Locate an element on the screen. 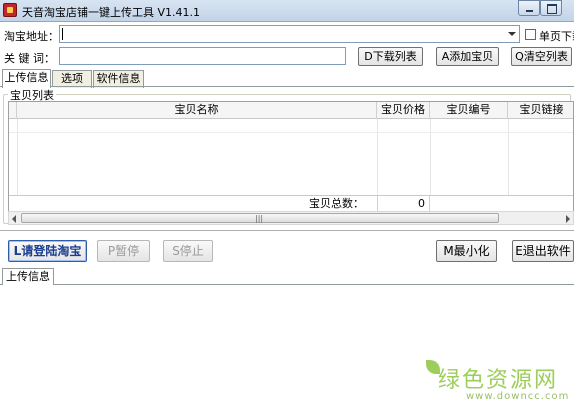 The image size is (574, 413). clear-list-button: Q清空列表 is located at coordinates (541, 56).